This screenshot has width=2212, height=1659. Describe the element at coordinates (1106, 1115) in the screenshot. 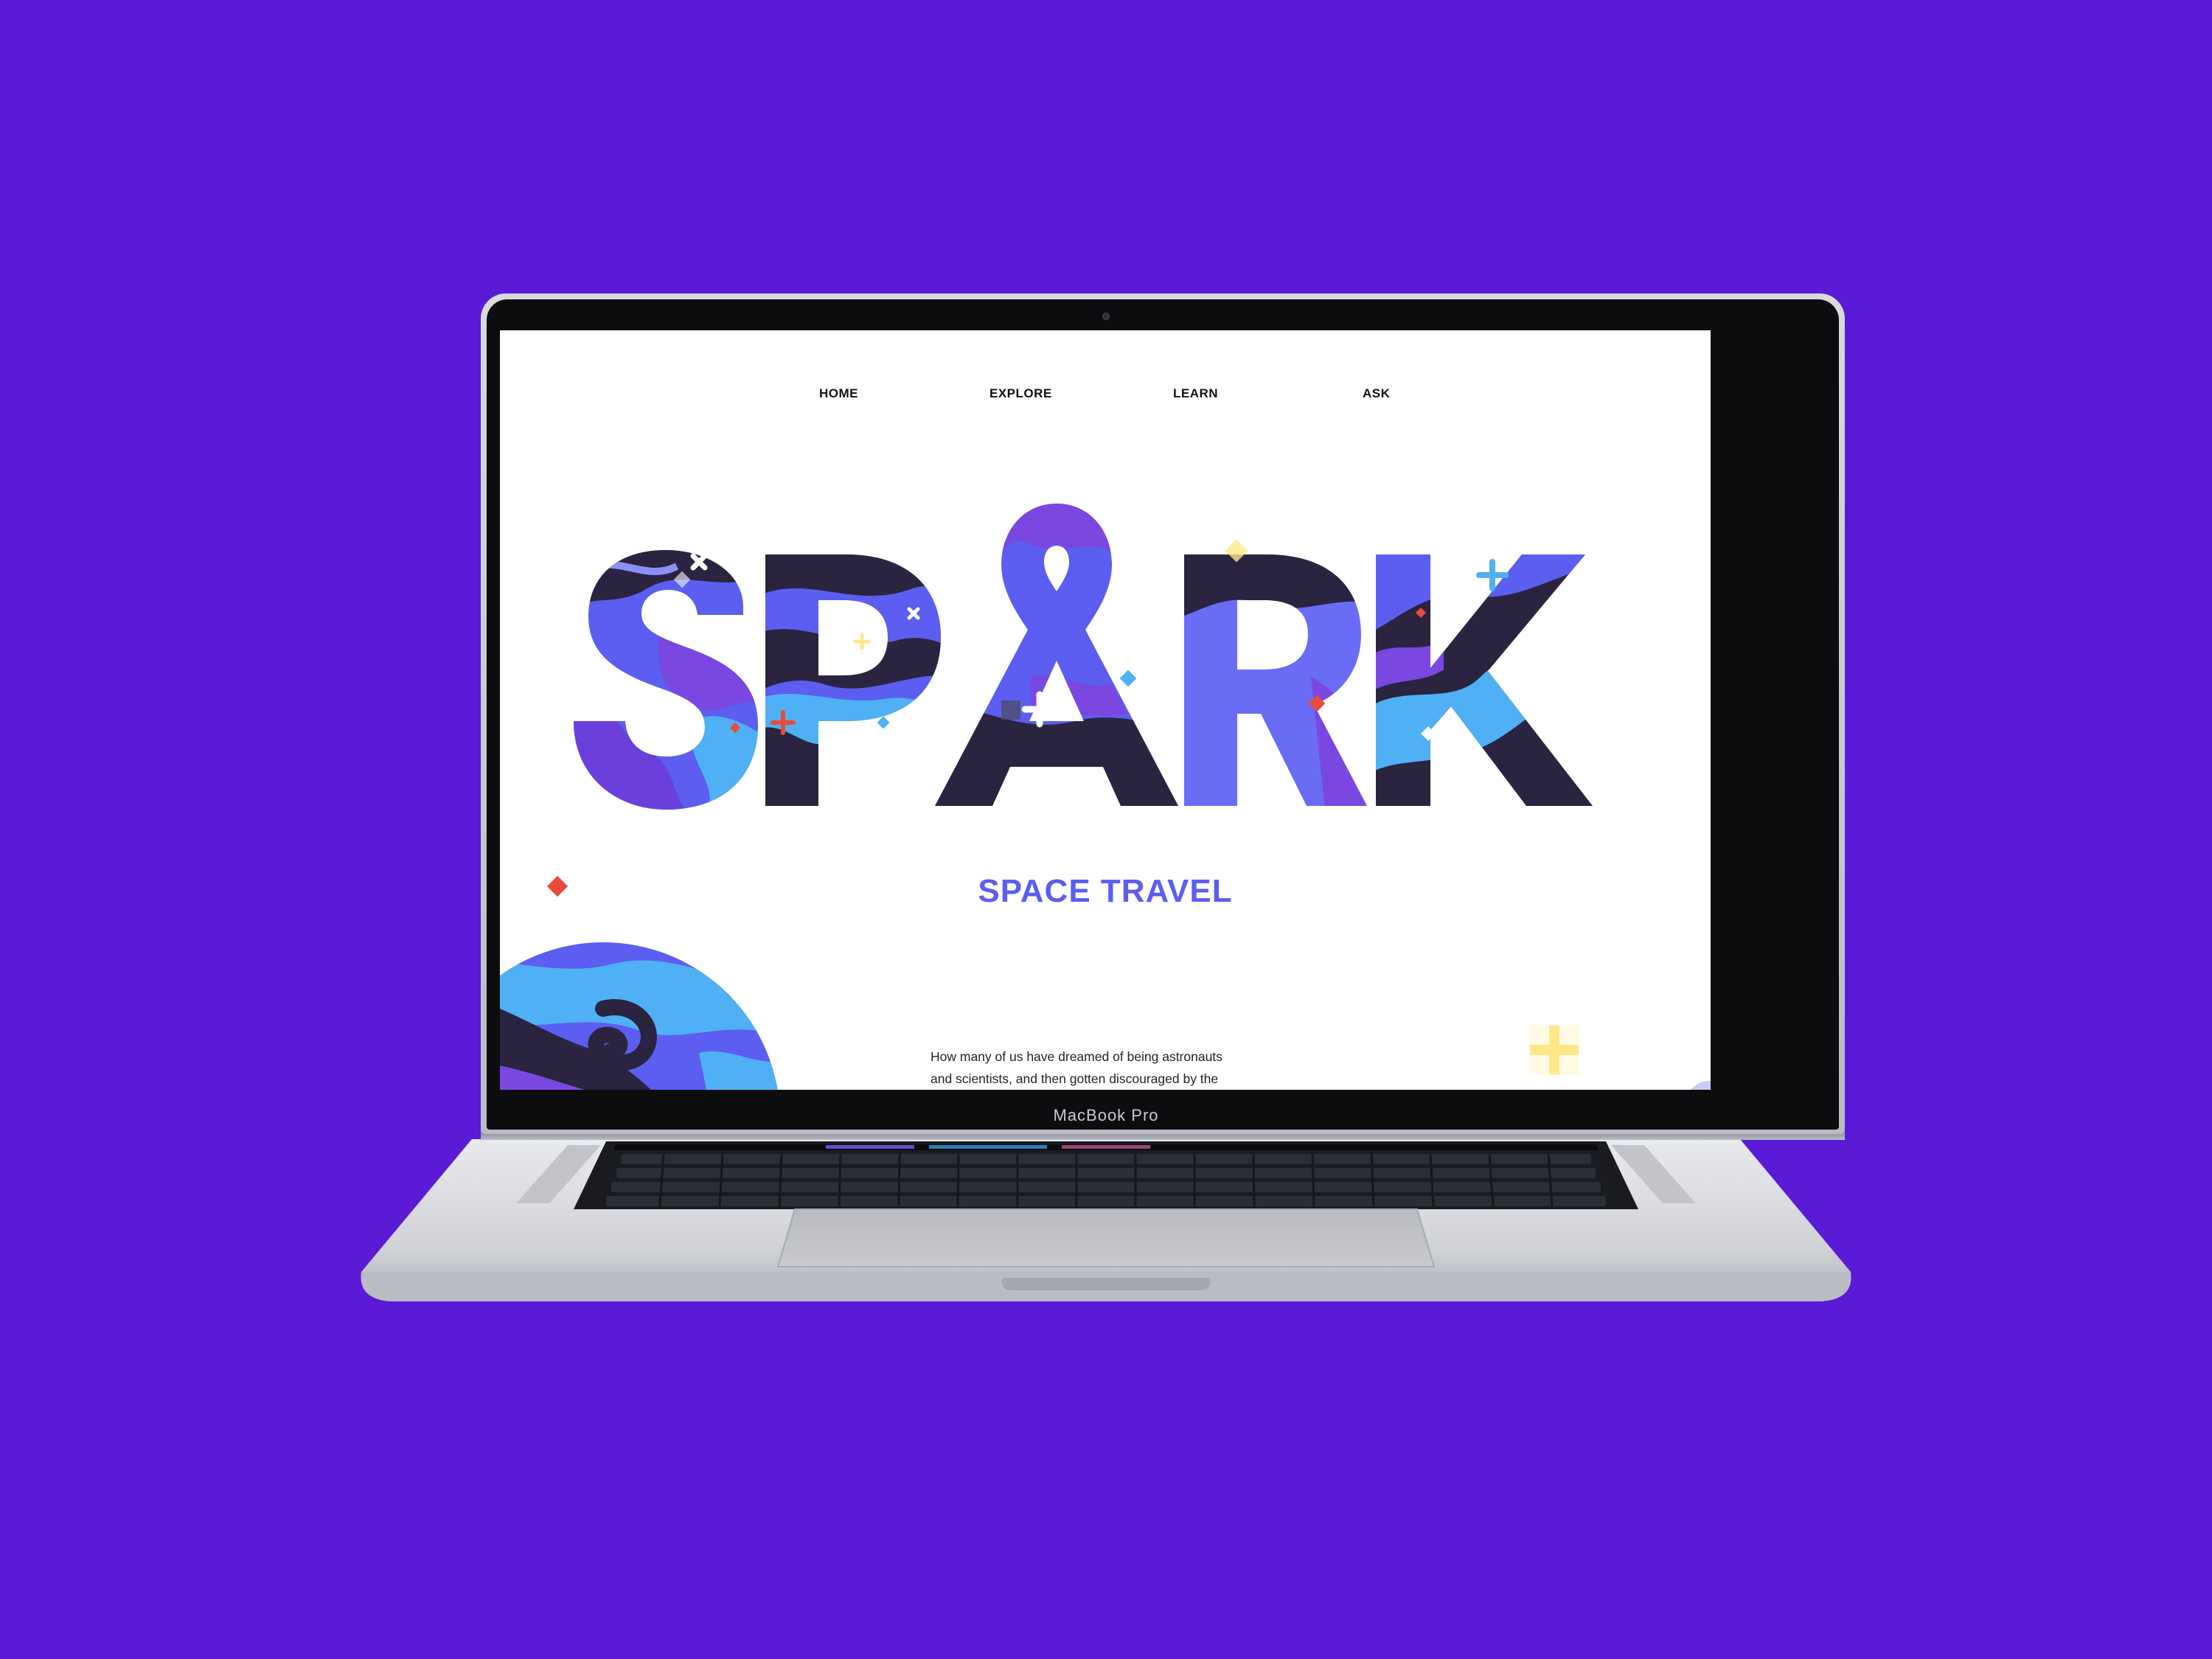

I see `brand-label: MacBook Pro` at that location.